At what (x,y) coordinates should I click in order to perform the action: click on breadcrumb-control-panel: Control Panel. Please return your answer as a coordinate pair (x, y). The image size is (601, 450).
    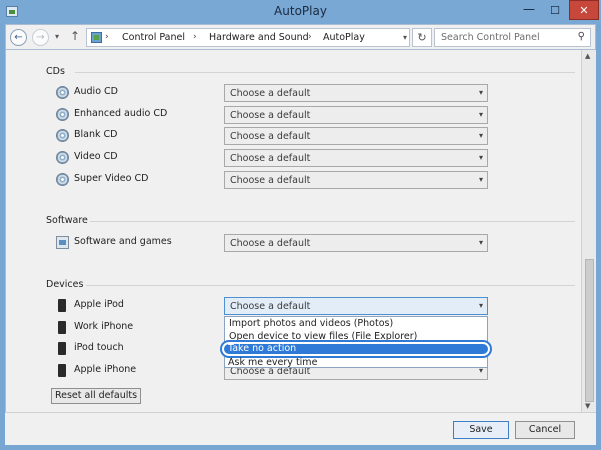
    Looking at the image, I should click on (153, 37).